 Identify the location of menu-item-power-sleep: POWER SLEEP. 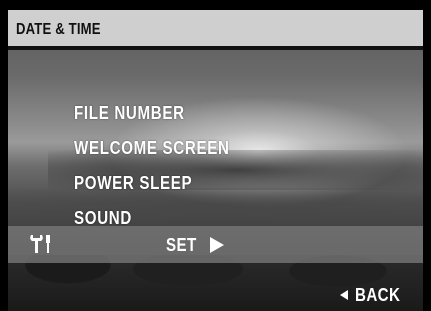
(152, 183).